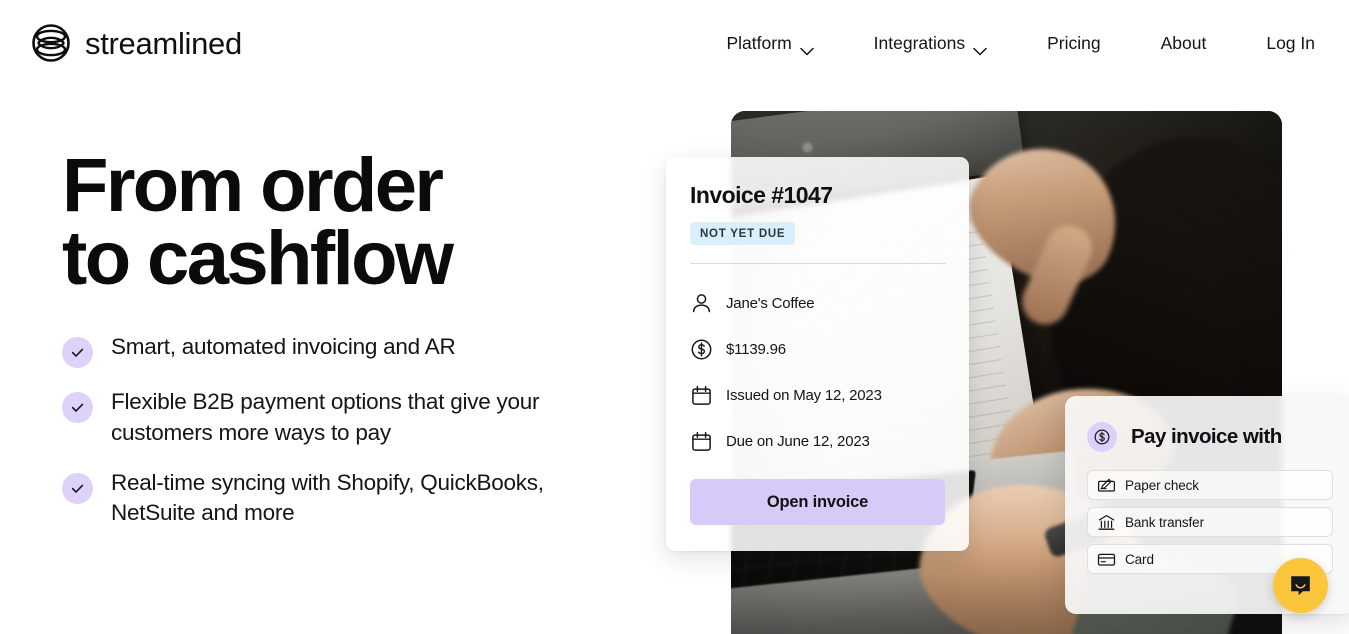  I want to click on nav-item-log-in: Log In, so click(1290, 43).